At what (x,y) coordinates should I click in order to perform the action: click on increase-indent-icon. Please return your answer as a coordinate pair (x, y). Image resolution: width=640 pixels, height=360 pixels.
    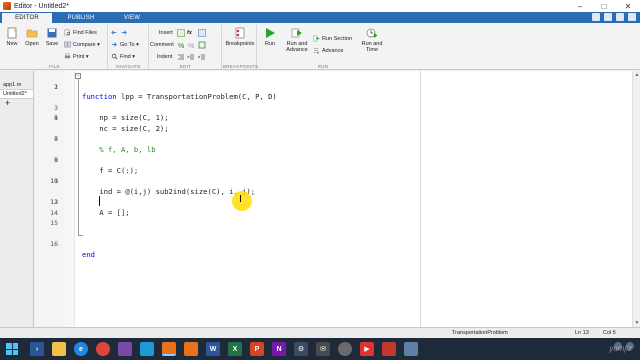
    Looking at the image, I should click on (191, 57).